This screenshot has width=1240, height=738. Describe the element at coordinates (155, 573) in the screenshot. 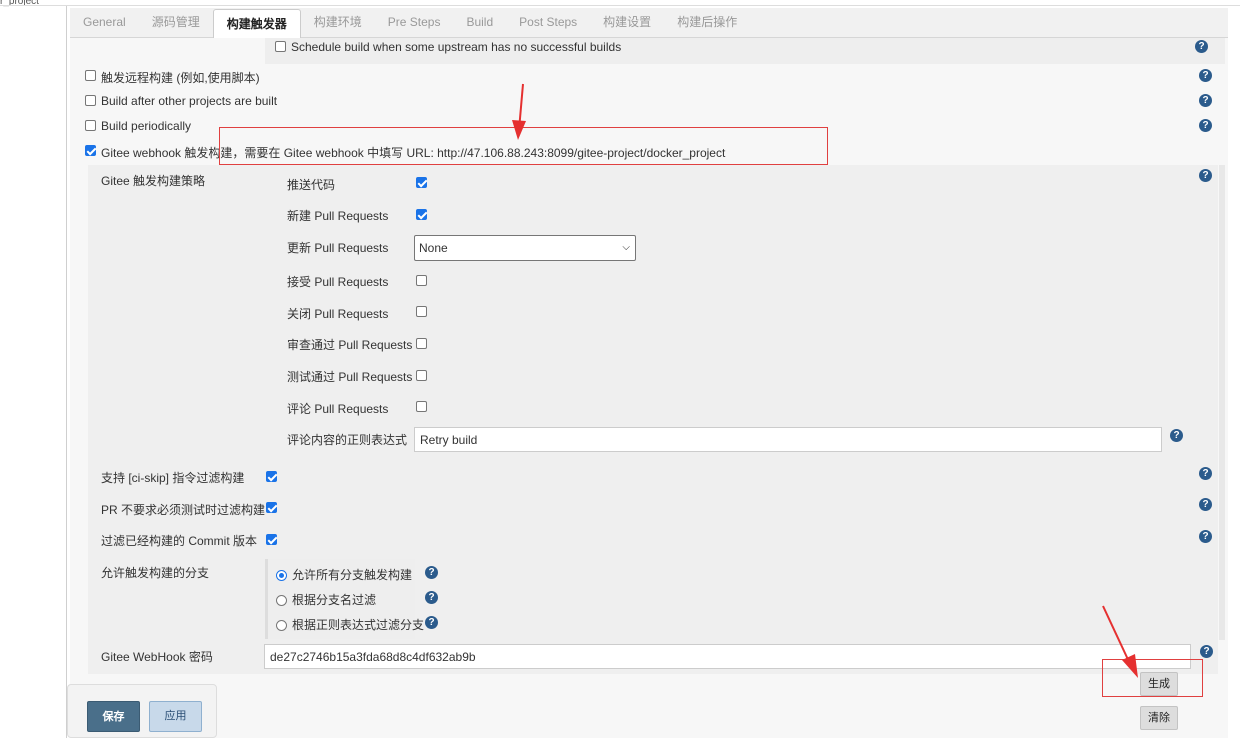

I see `branch-title: 允许触发构建的分支` at that location.